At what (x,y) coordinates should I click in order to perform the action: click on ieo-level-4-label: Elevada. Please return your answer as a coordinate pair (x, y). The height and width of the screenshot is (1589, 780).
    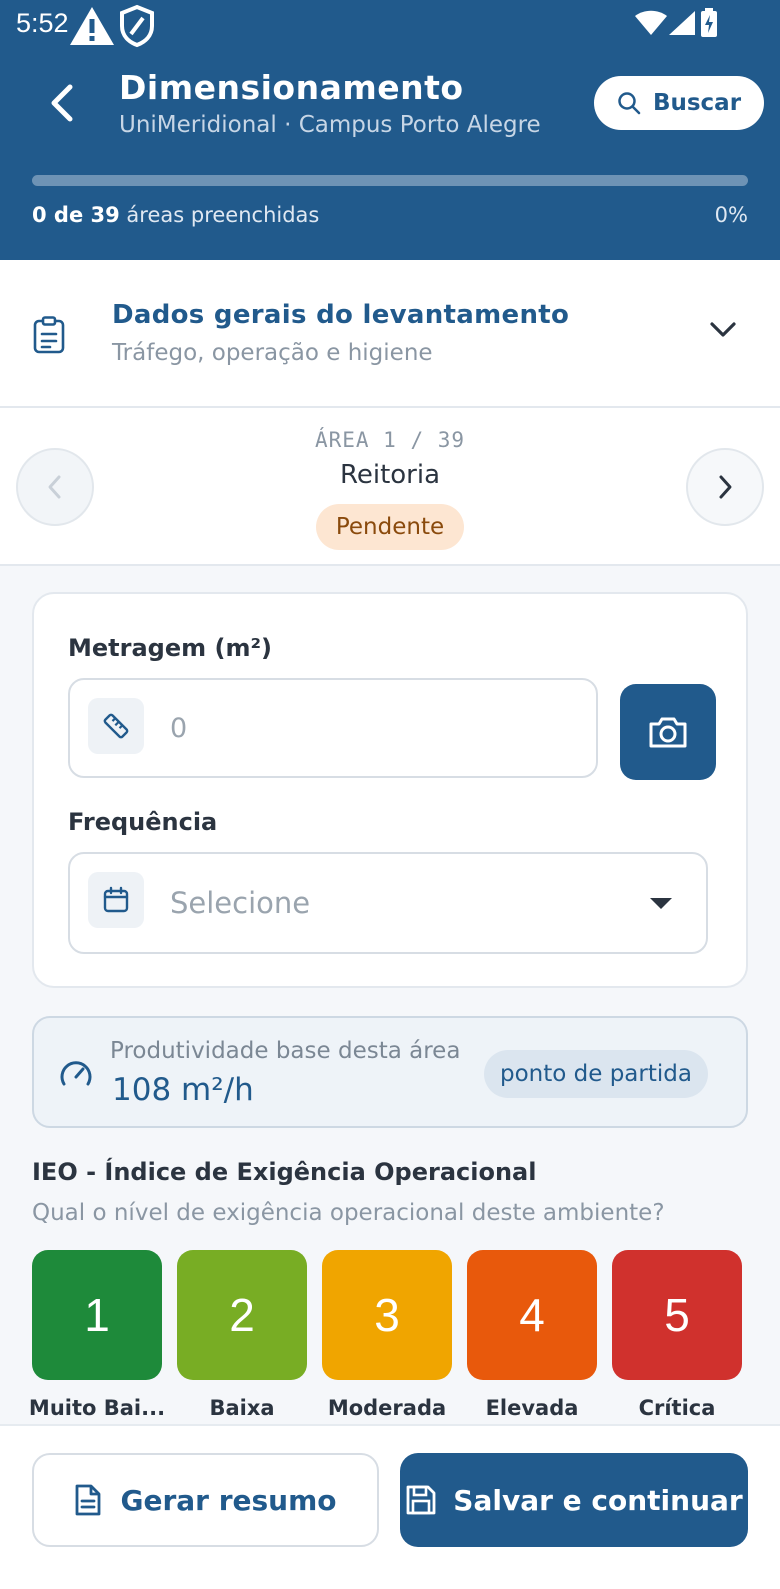
    Looking at the image, I should click on (532, 1408).